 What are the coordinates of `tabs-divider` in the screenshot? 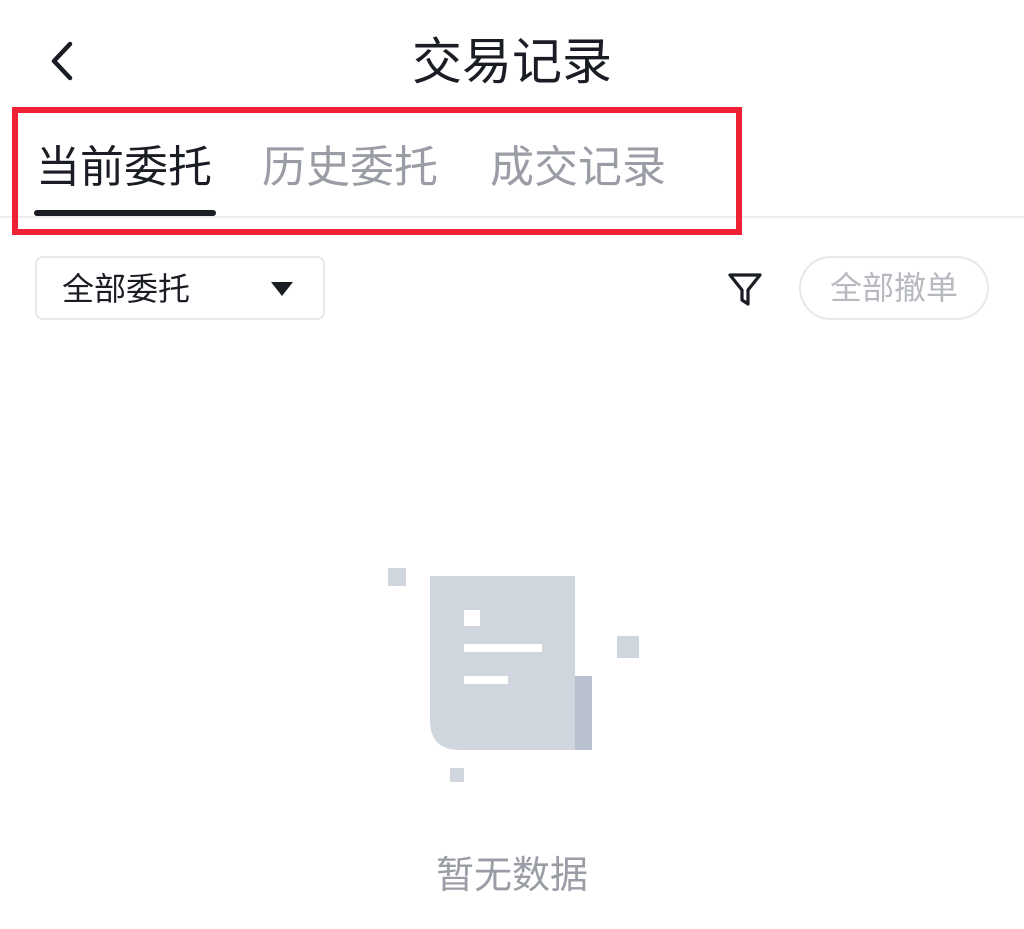 It's located at (512, 217).